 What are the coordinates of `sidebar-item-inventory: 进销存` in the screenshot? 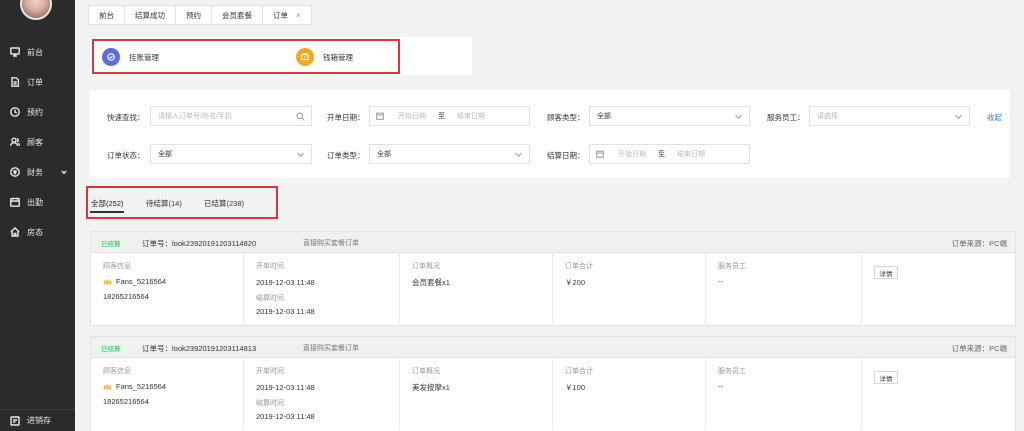 It's located at (37, 420).